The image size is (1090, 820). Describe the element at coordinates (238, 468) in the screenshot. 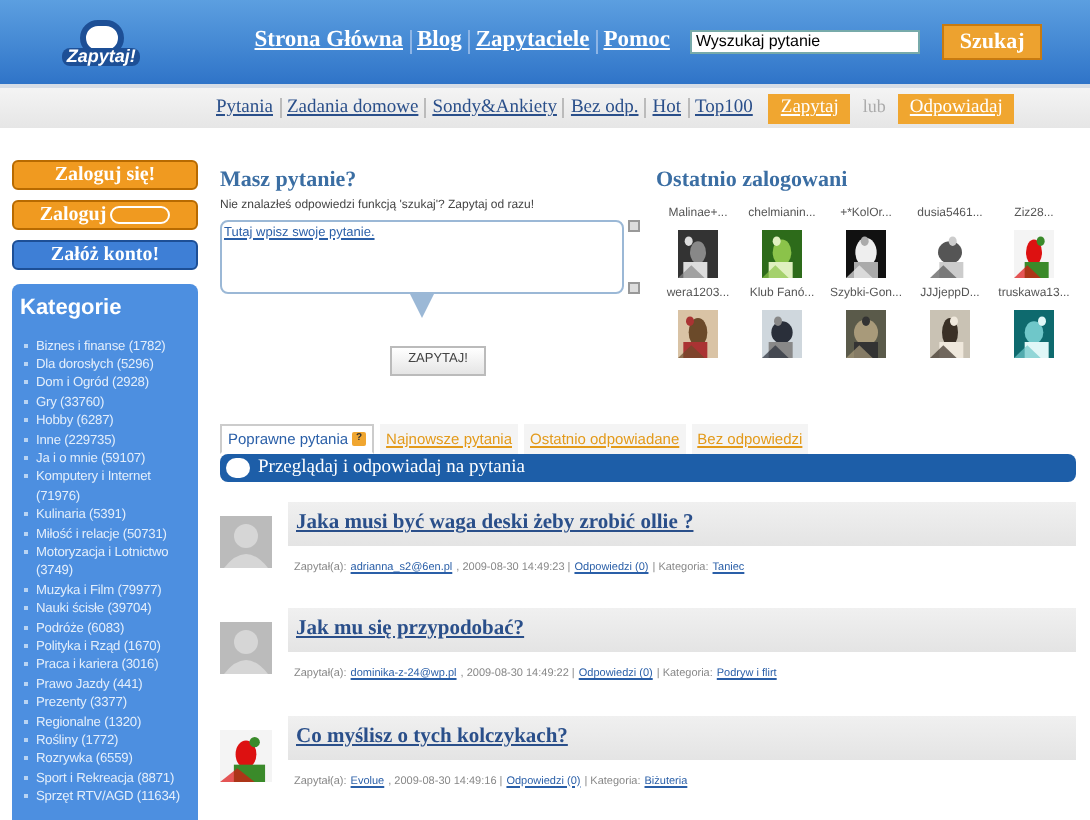

I see `speech-bubble-icon` at that location.